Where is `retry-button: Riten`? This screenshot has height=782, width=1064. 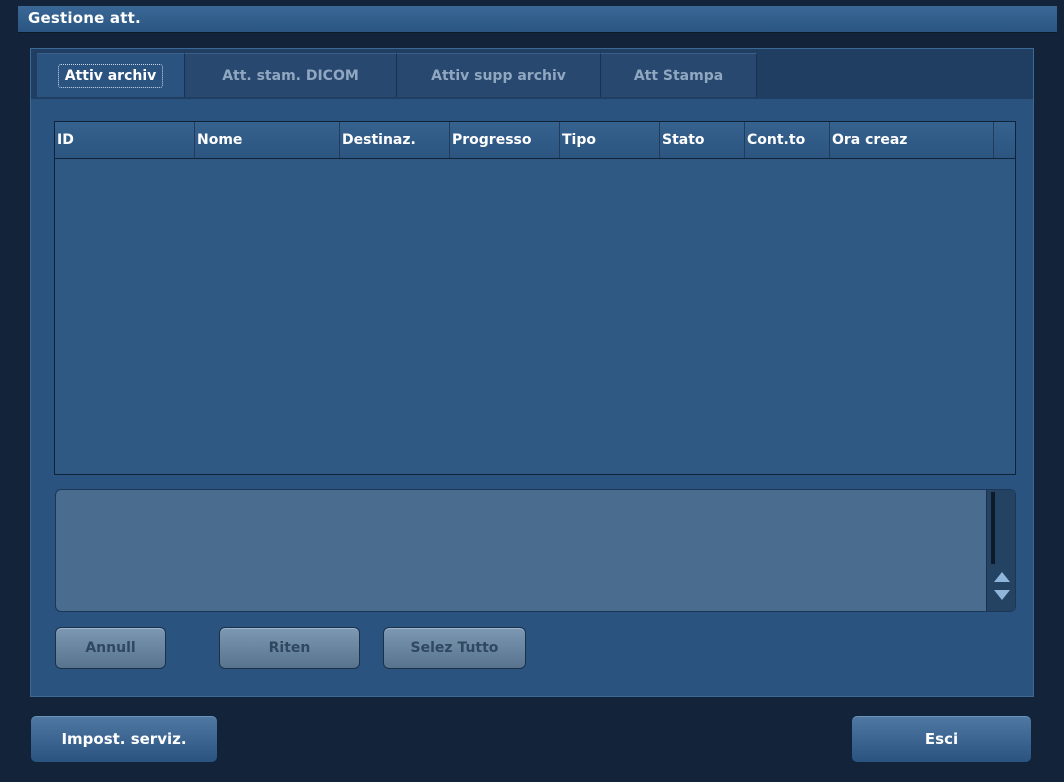
retry-button: Riten is located at coordinates (289, 648).